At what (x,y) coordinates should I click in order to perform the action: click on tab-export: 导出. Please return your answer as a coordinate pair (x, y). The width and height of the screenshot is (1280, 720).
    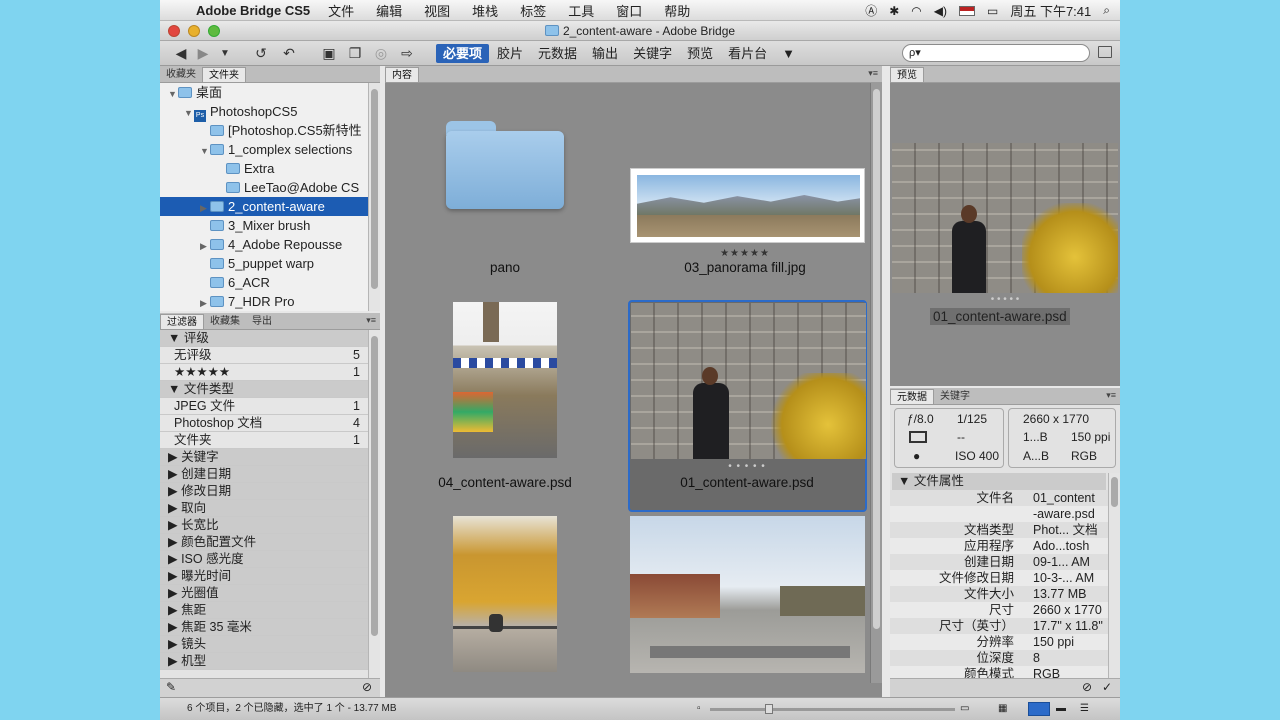
    Looking at the image, I should click on (262, 321).